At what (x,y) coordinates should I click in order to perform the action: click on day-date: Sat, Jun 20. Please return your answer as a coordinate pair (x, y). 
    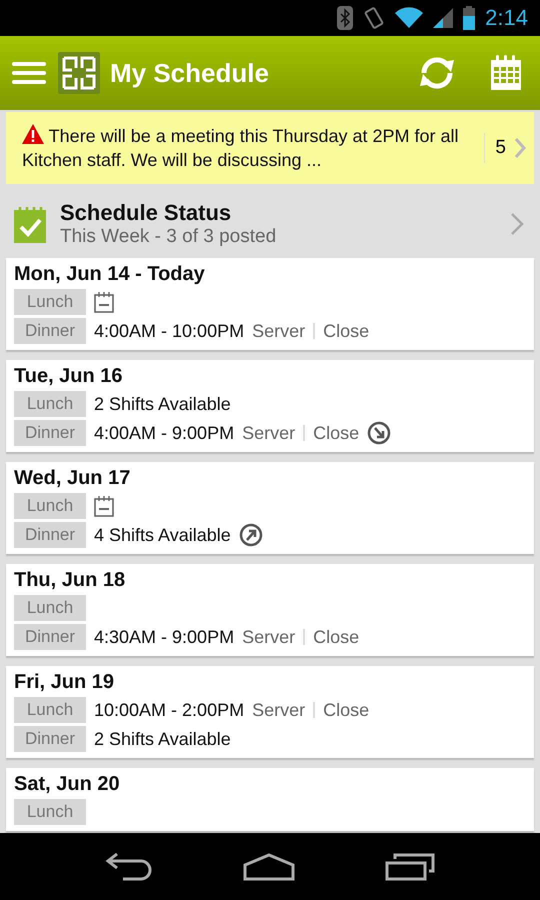
    Looking at the image, I should click on (67, 784).